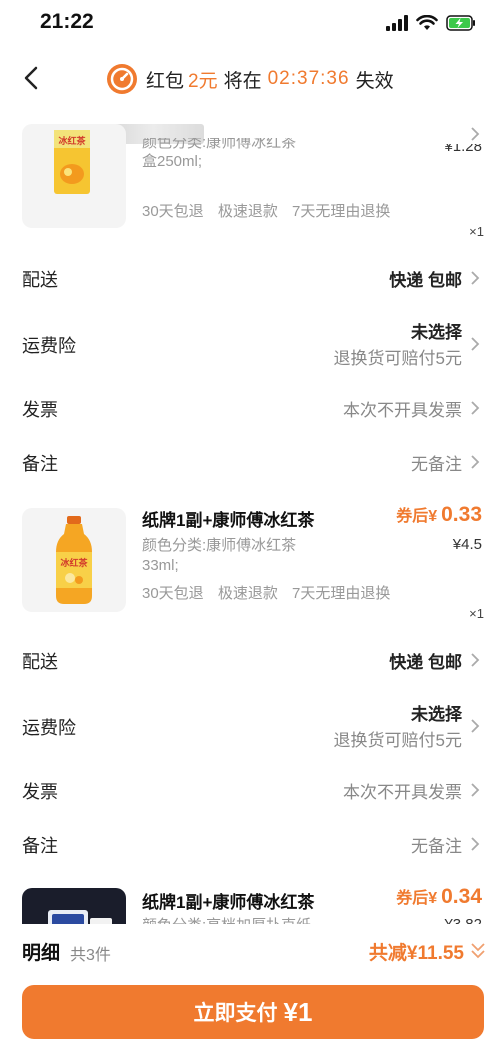 The width and height of the screenshot is (500, 1047). Describe the element at coordinates (374, 81) in the screenshot. I see `coupon-suffix: 失效` at that location.